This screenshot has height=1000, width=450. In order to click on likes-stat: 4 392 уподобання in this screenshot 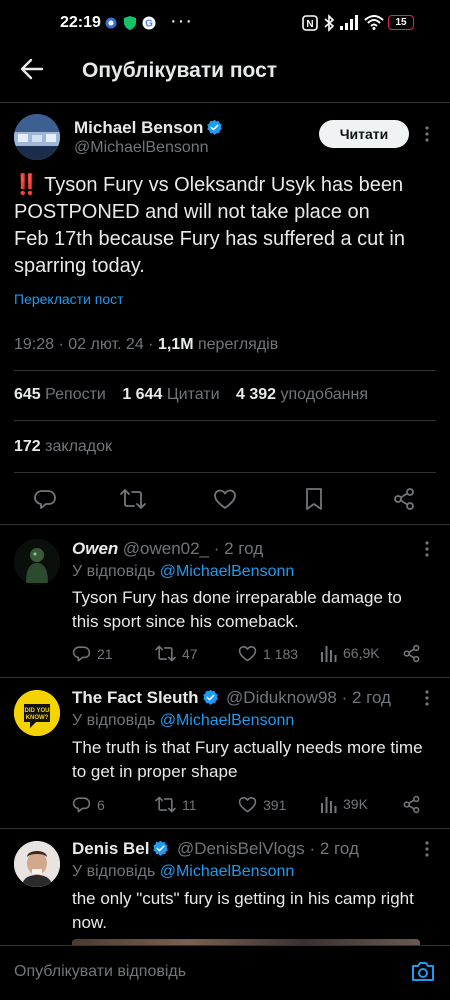, I will do `click(302, 394)`.